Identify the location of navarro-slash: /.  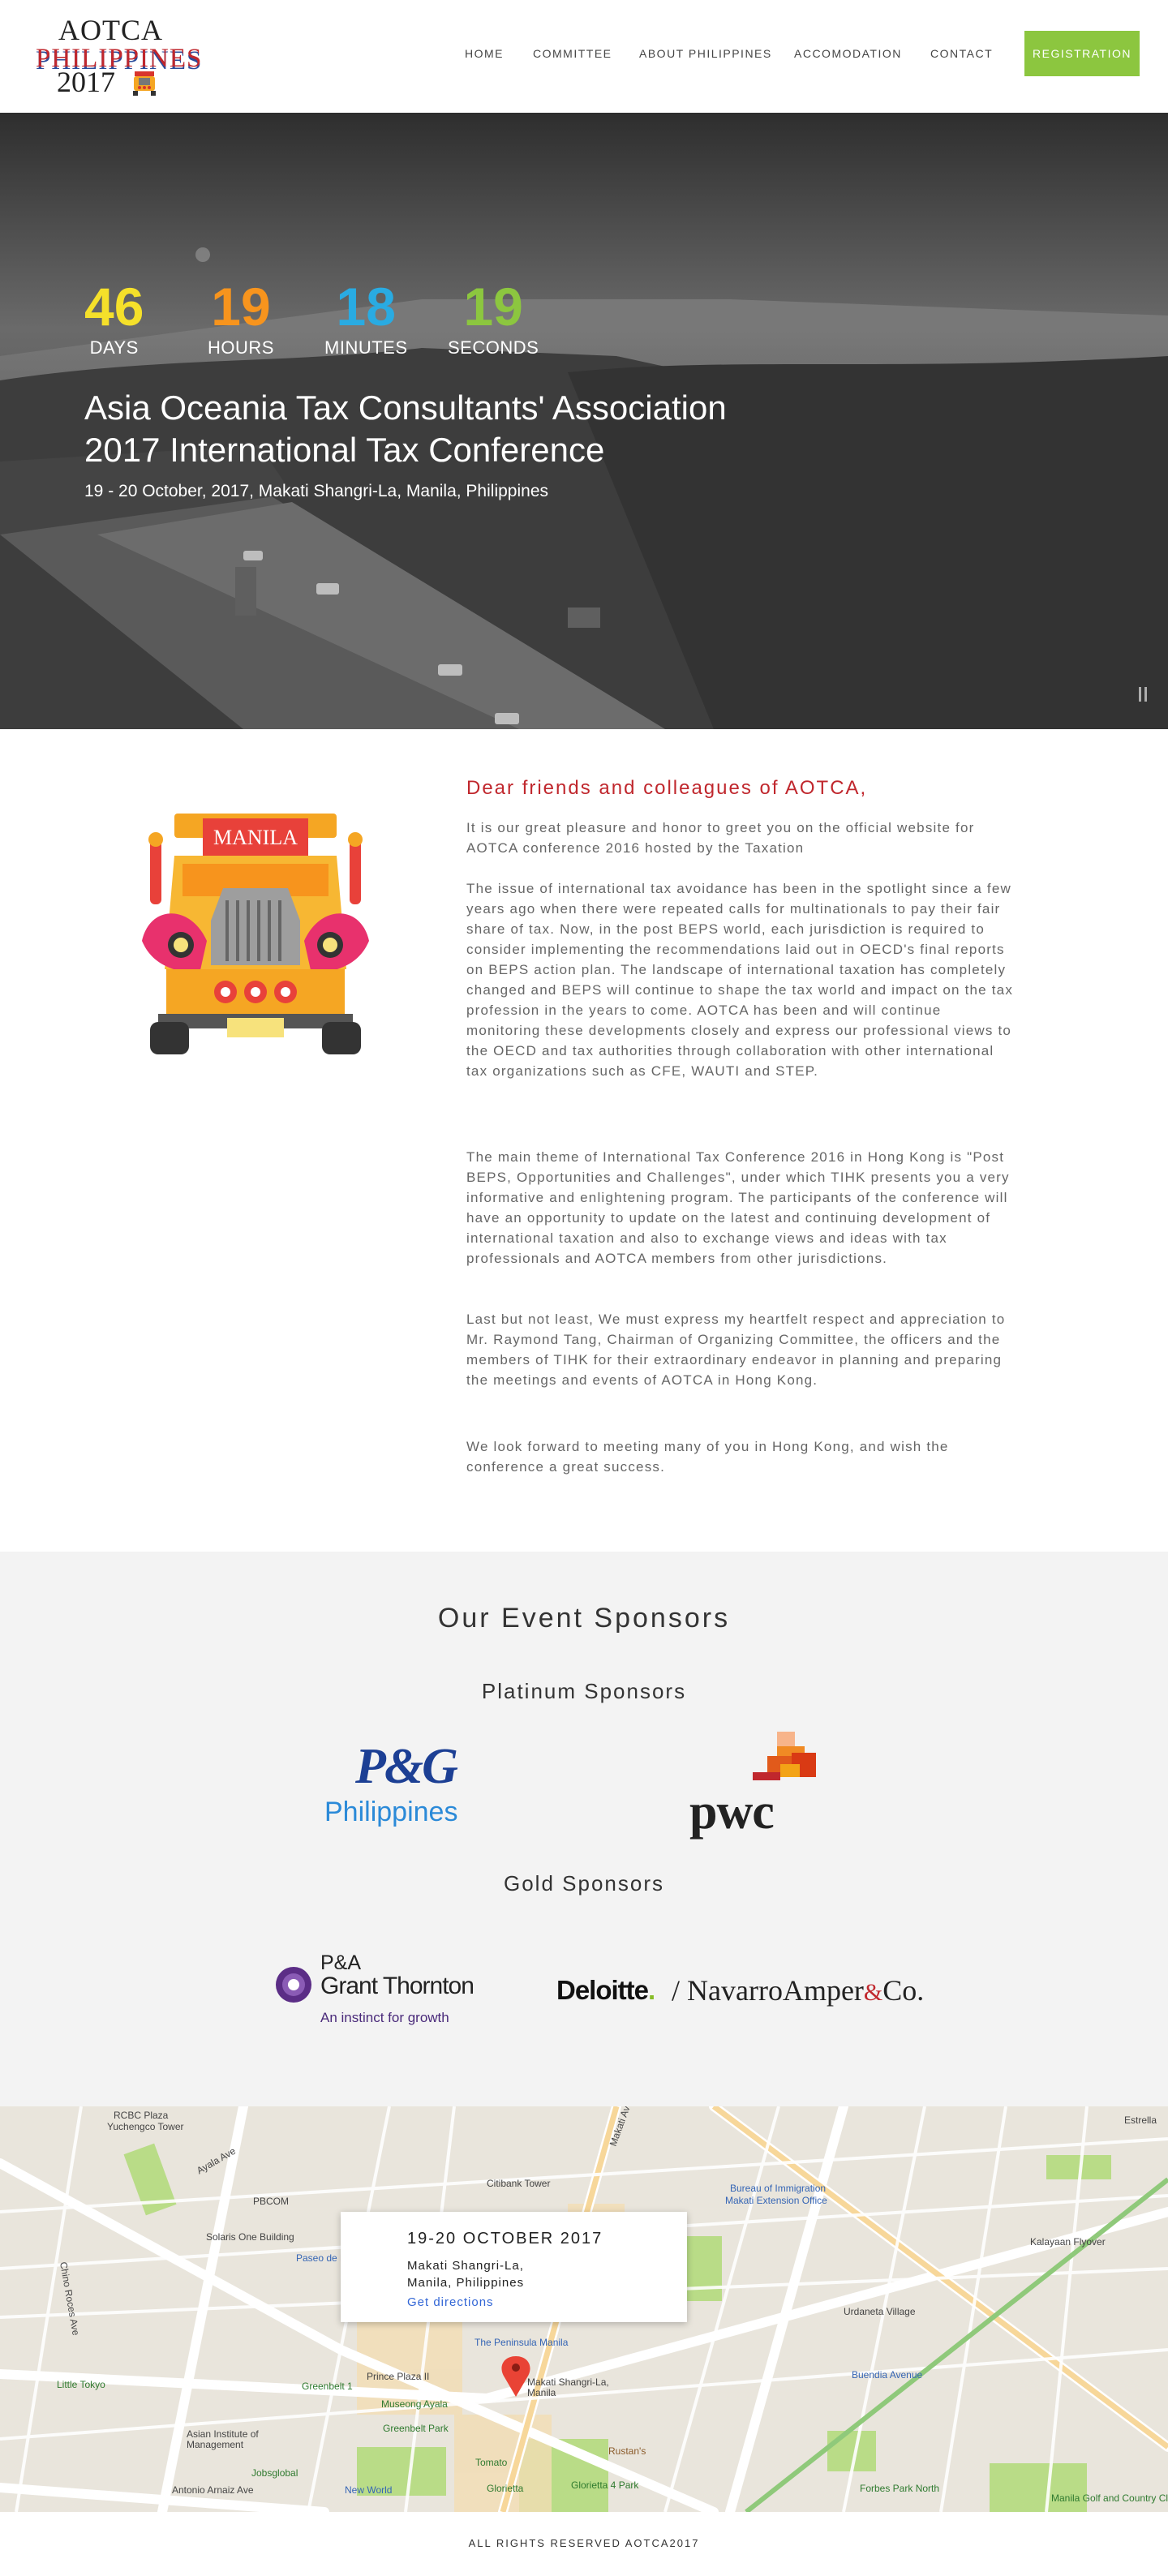
(677, 1990).